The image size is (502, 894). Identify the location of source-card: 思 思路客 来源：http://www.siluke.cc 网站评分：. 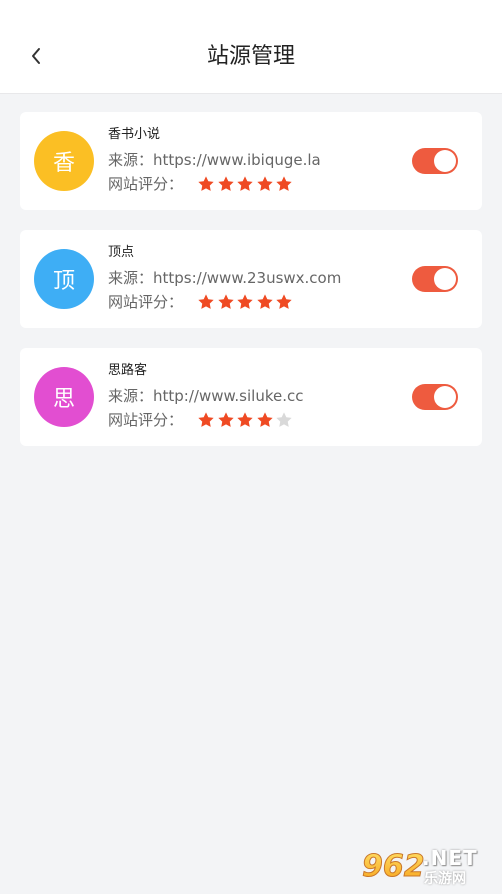
(251, 397).